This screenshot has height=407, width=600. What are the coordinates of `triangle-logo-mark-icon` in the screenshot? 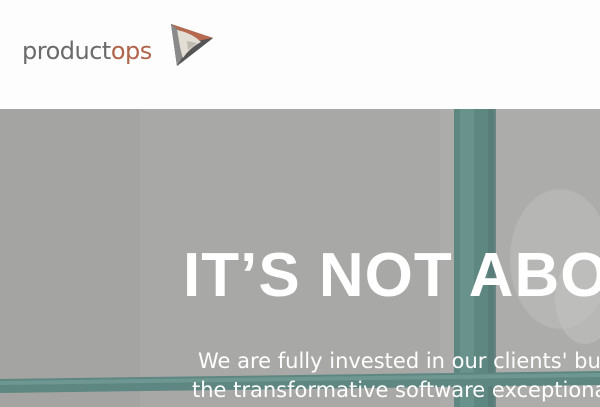 It's located at (192, 45).